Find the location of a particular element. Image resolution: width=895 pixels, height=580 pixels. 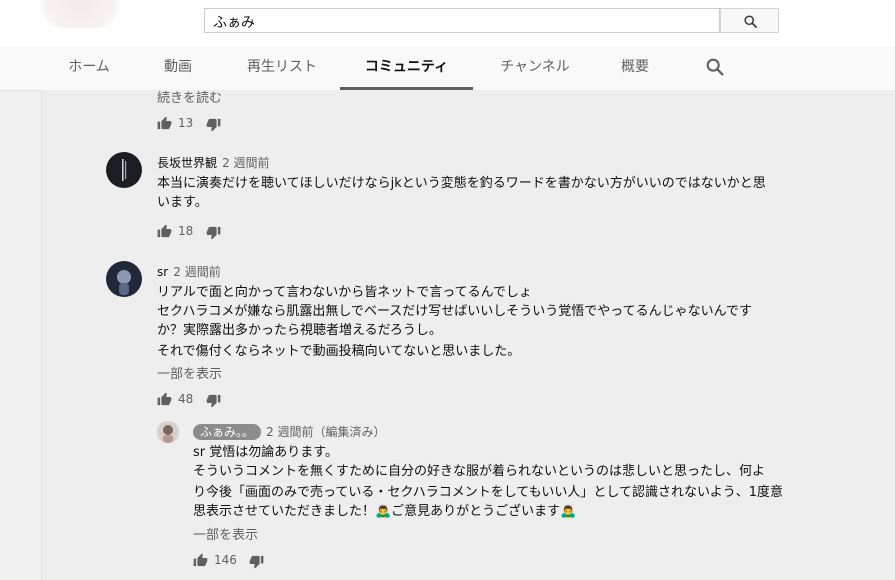

channel-tabs: ホーム 動画 再生リスト コミュニティ チャンネル 概要 is located at coordinates (447, 68).